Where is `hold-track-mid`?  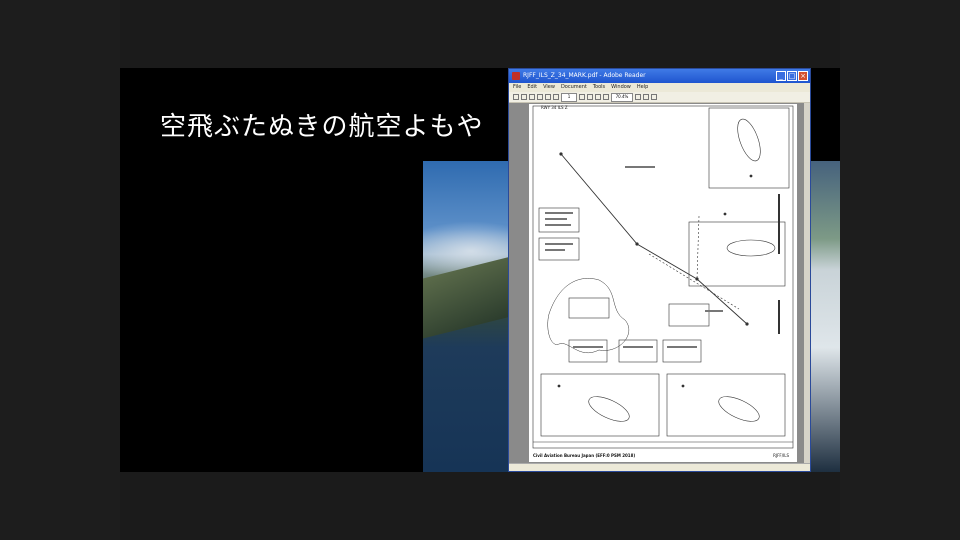 hold-track-mid is located at coordinates (751, 248).